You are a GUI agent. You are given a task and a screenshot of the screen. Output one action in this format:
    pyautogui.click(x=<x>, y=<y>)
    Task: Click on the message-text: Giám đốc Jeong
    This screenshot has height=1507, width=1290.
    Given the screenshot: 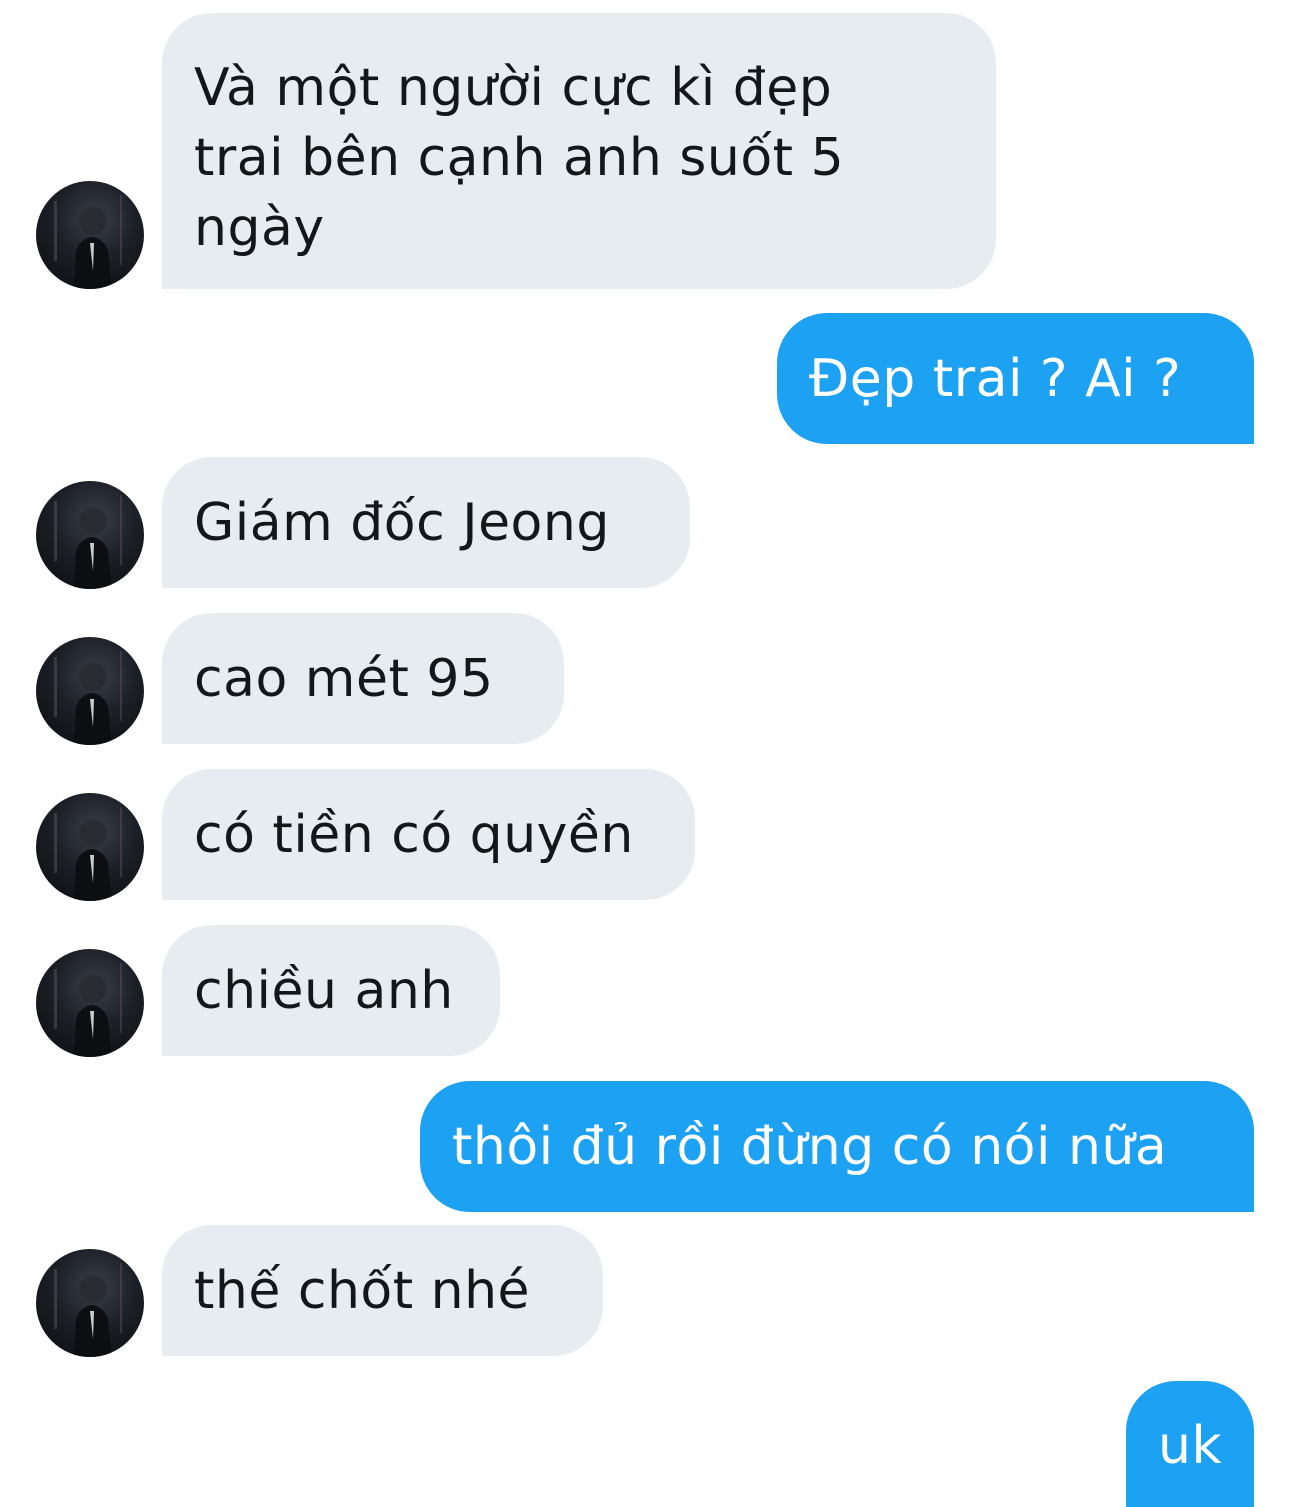 What is the action you would take?
    pyautogui.click(x=402, y=522)
    